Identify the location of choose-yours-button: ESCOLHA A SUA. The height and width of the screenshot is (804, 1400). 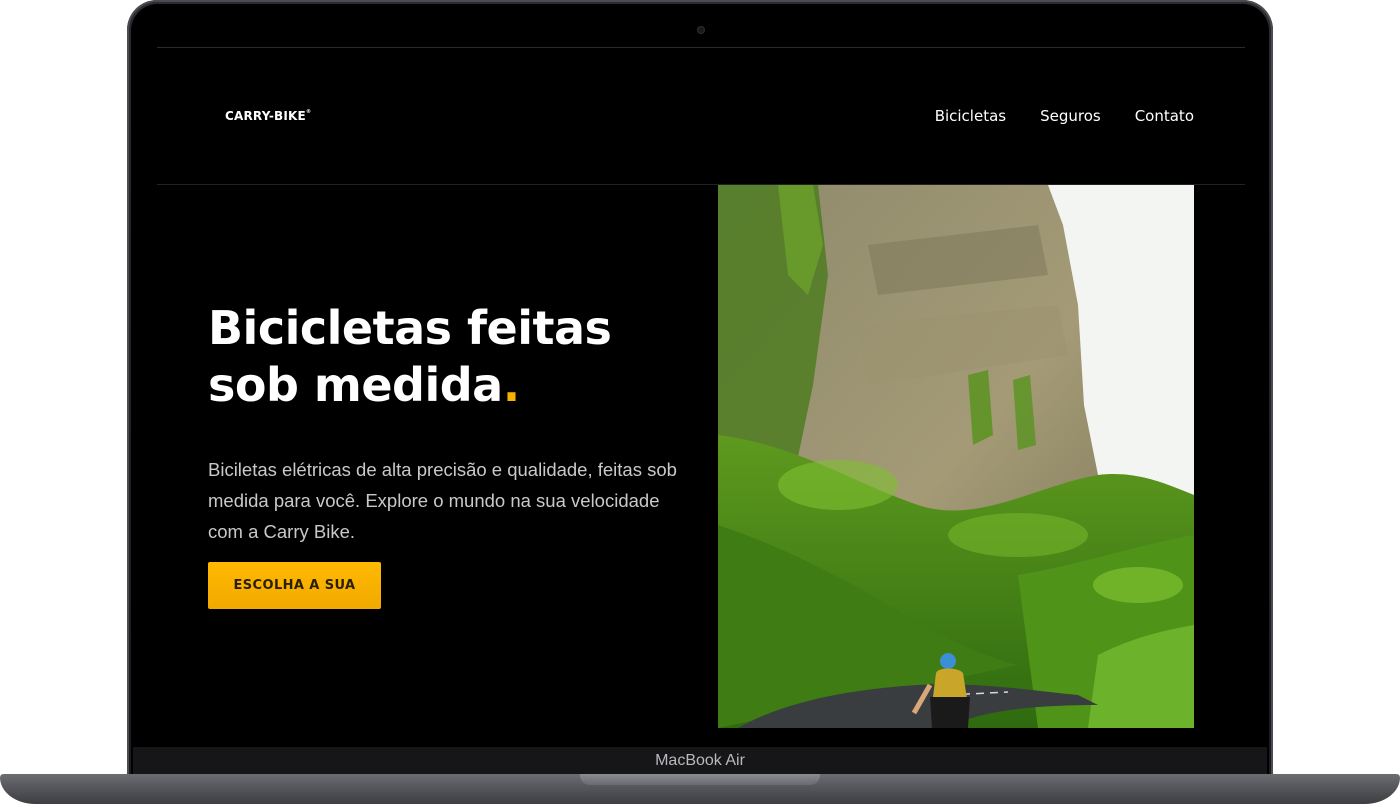
(294, 585).